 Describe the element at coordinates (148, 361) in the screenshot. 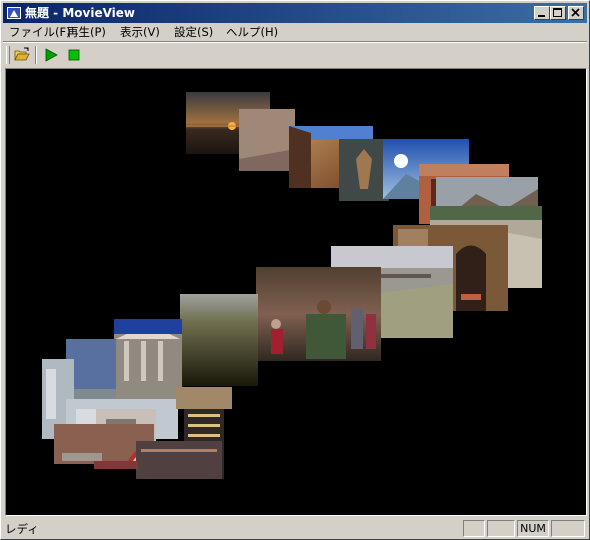

I see `photo-classical-building` at that location.